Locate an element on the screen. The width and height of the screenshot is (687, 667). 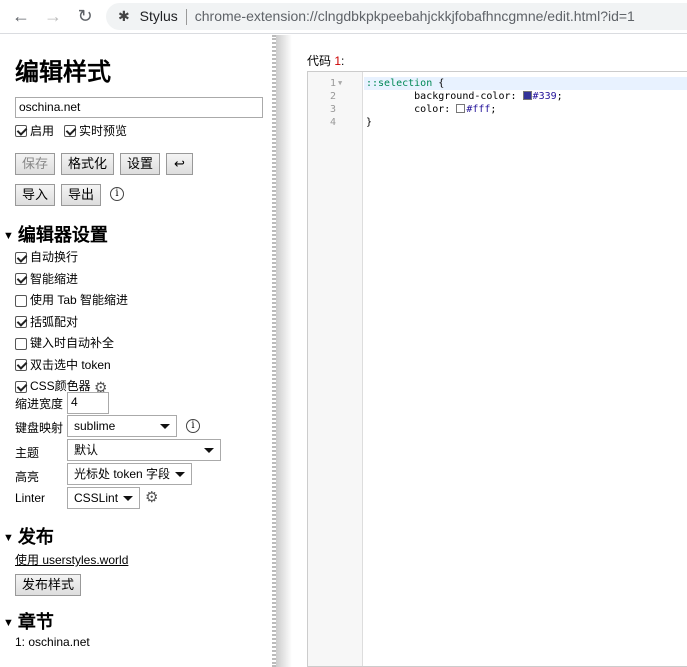
keymap-label: 键盘映射 is located at coordinates (39, 428).